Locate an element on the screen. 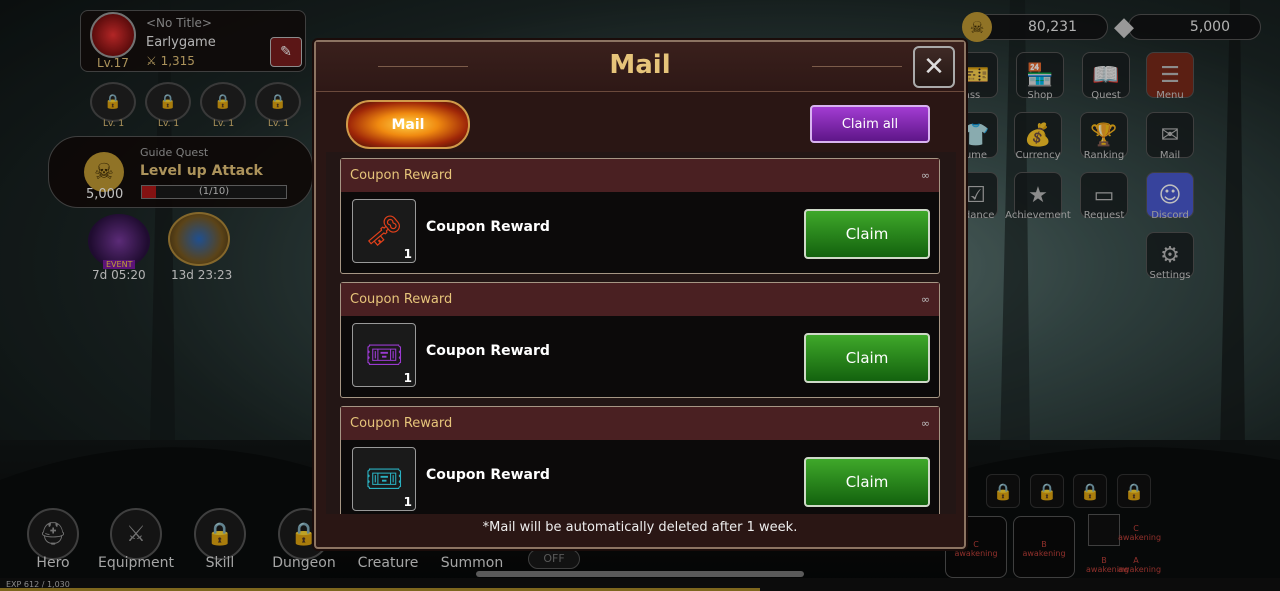  close-button: ✕ is located at coordinates (934, 67).